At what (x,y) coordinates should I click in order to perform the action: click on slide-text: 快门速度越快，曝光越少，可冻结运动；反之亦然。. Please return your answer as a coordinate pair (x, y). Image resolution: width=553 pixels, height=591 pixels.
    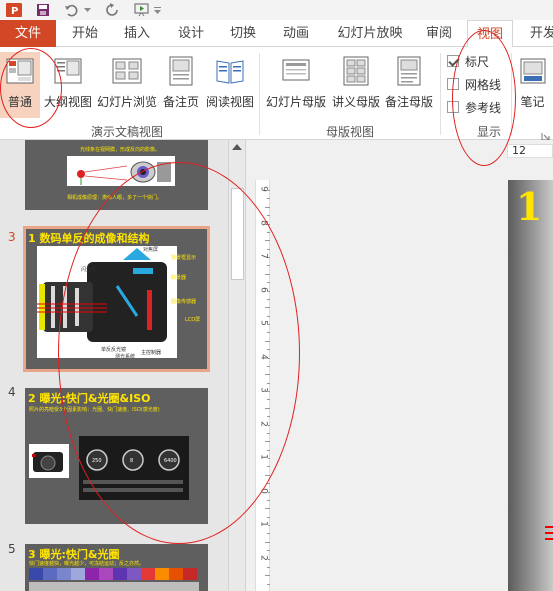
    Looking at the image, I should click on (87, 564).